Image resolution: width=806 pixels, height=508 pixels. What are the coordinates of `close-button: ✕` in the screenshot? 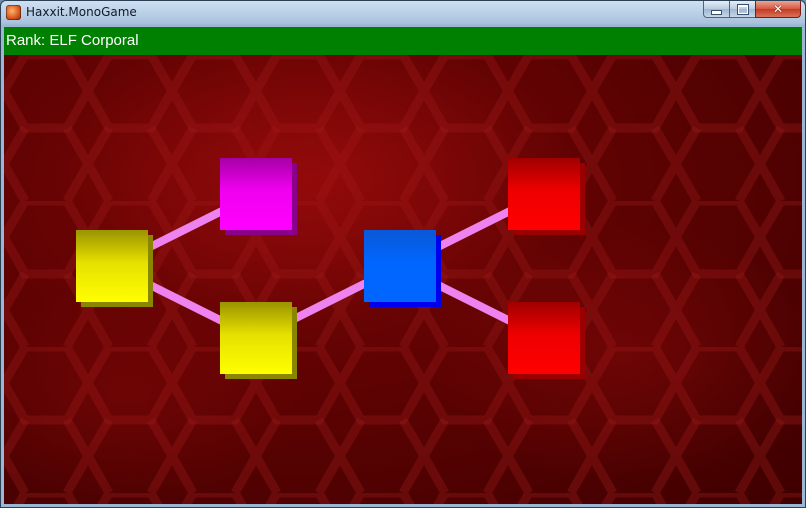 It's located at (778, 9).